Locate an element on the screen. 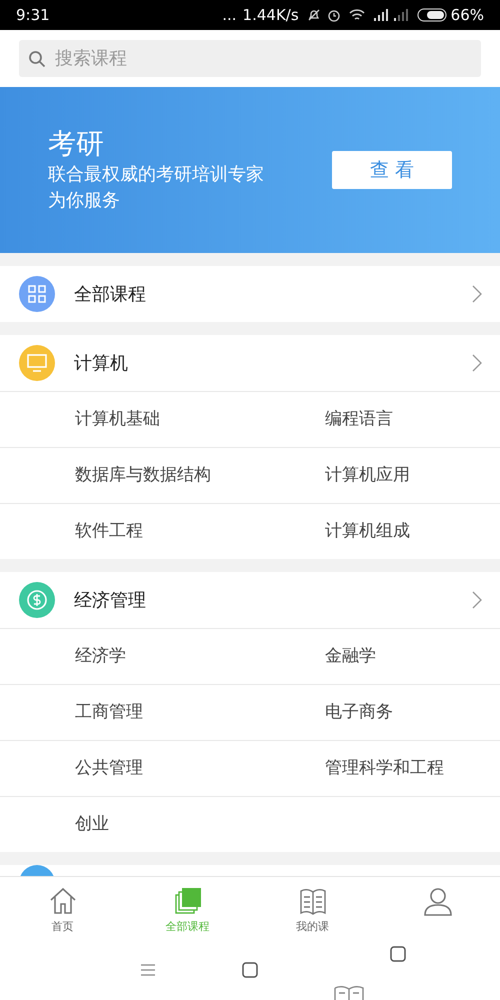  subcategory-link: 计算机应用 is located at coordinates (367, 475).